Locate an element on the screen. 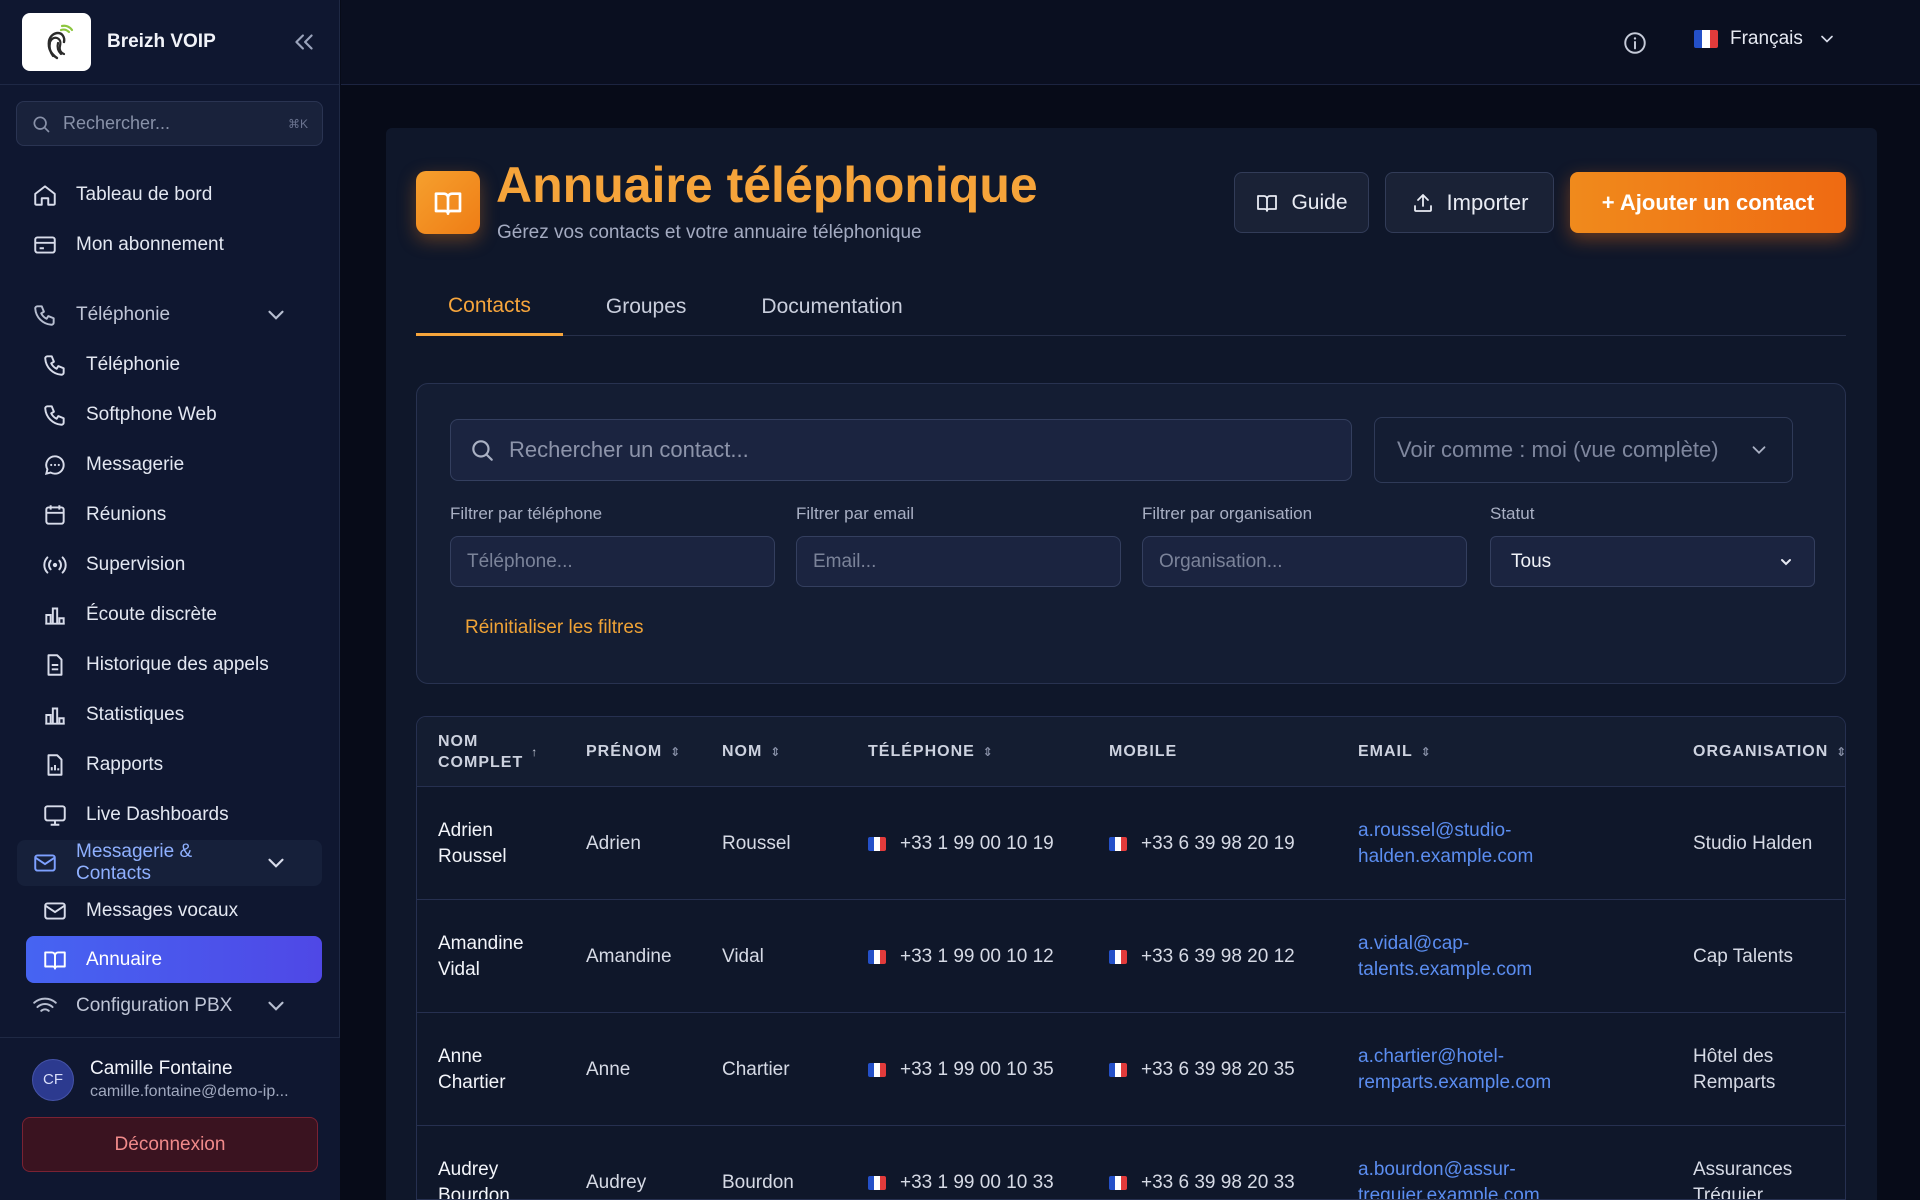 Image resolution: width=1920 pixels, height=1200 pixels. upload-icon is located at coordinates (1422, 202).